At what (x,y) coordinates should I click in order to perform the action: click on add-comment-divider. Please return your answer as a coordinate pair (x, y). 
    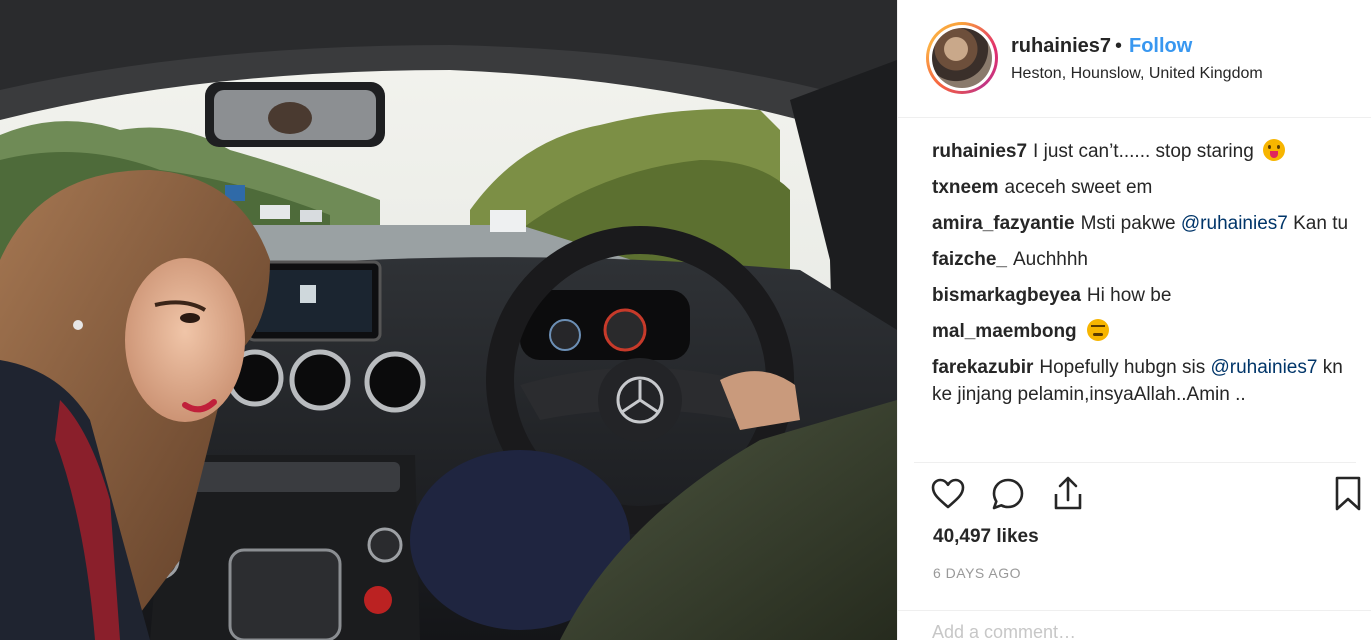
    Looking at the image, I should click on (1134, 610).